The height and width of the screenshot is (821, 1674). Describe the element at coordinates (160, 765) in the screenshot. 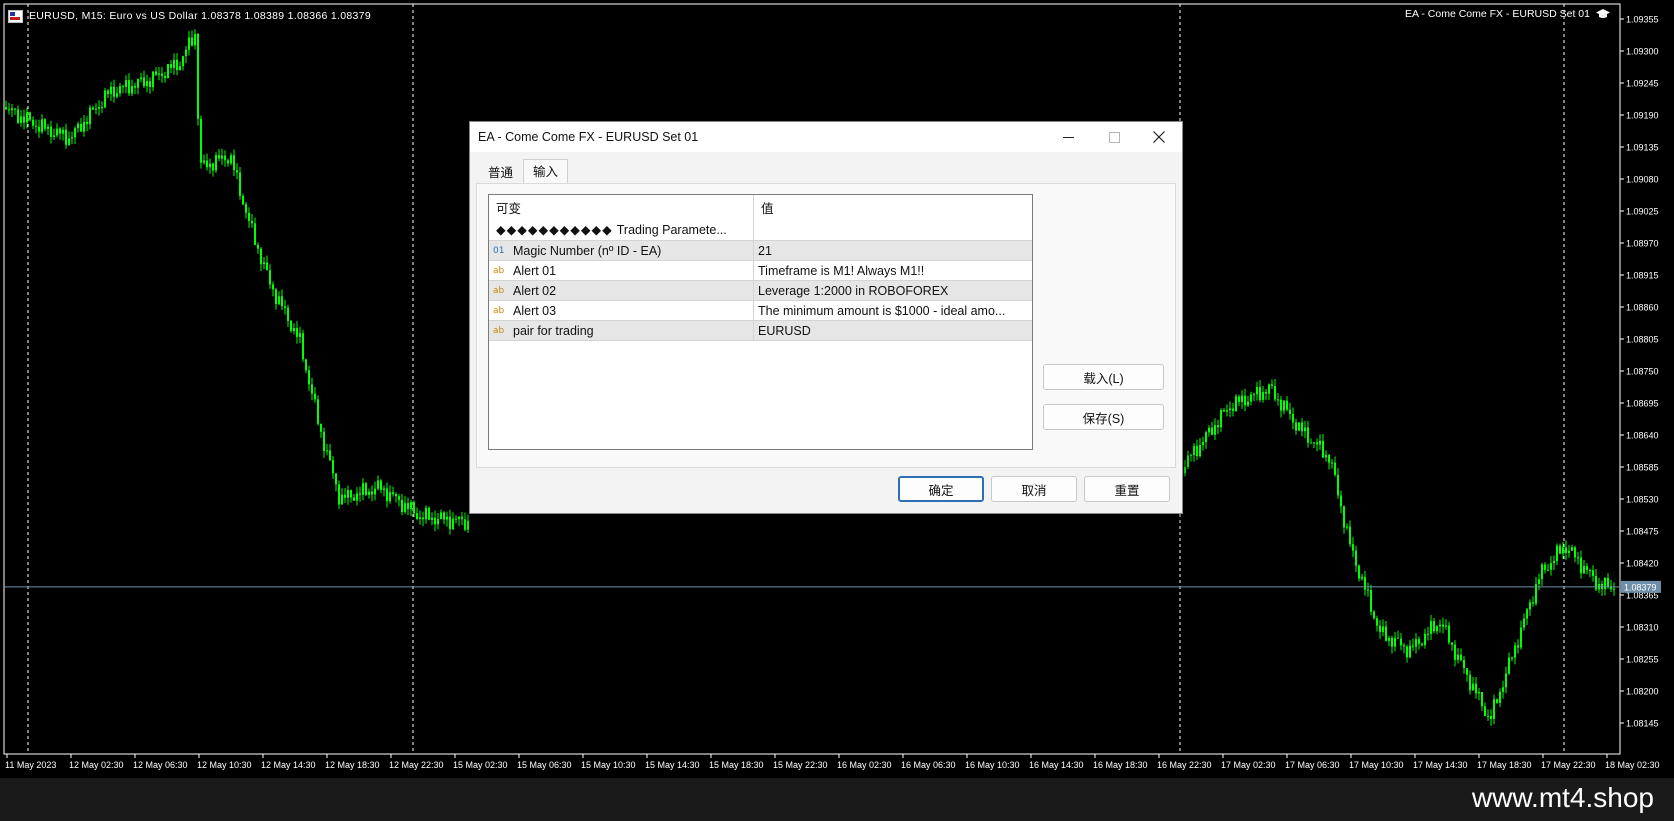

I see `time-label: 12 May 06:30` at that location.